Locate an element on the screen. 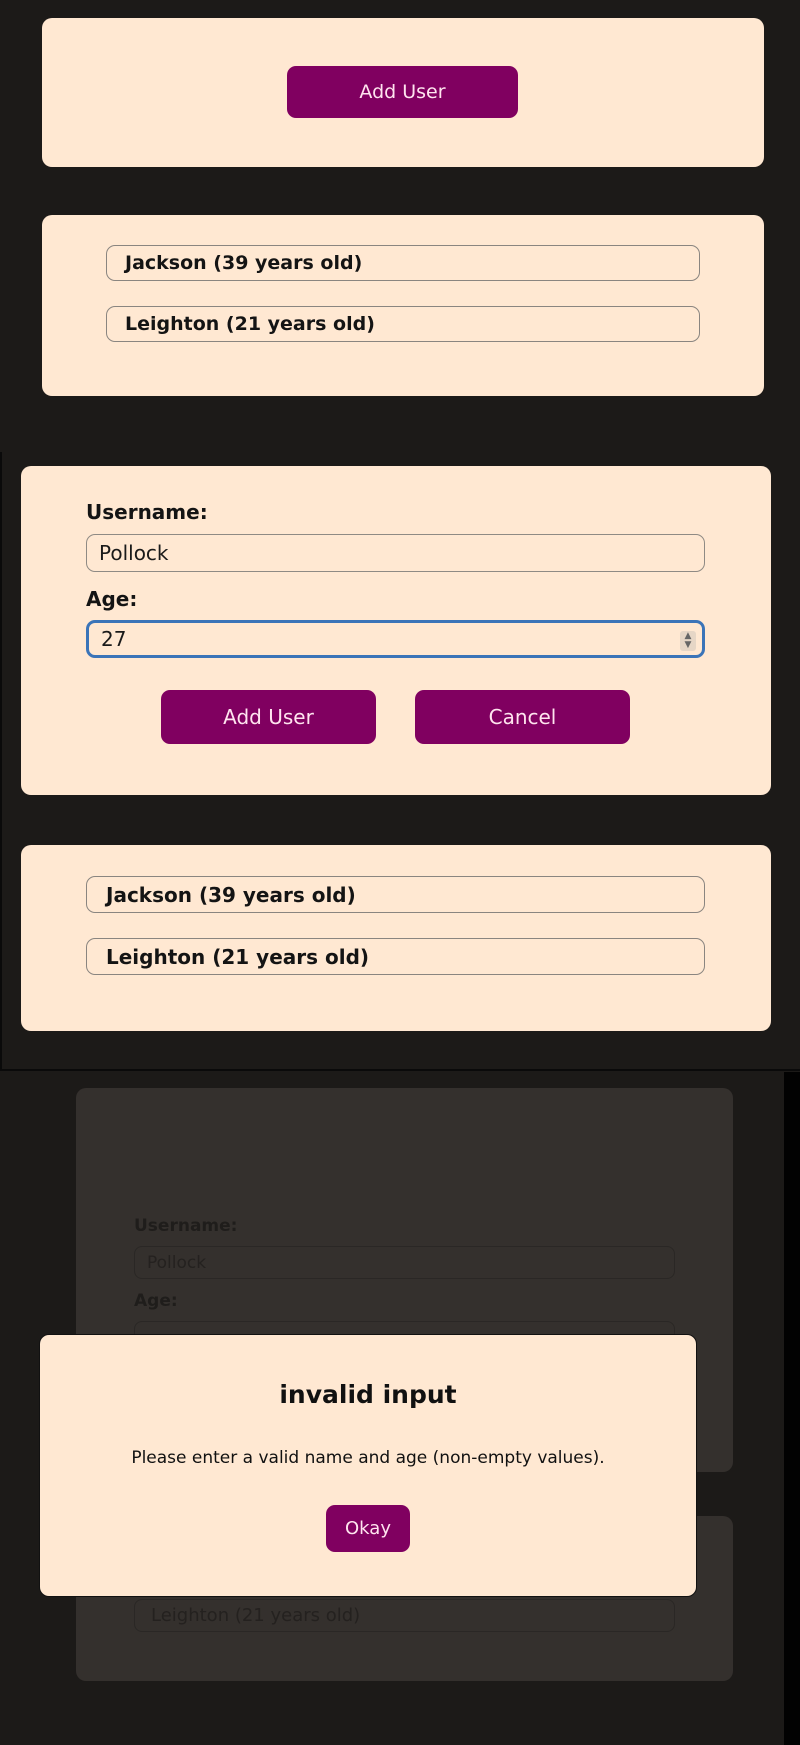 The height and width of the screenshot is (1745, 800). add-user-button: Add User is located at coordinates (402, 92).